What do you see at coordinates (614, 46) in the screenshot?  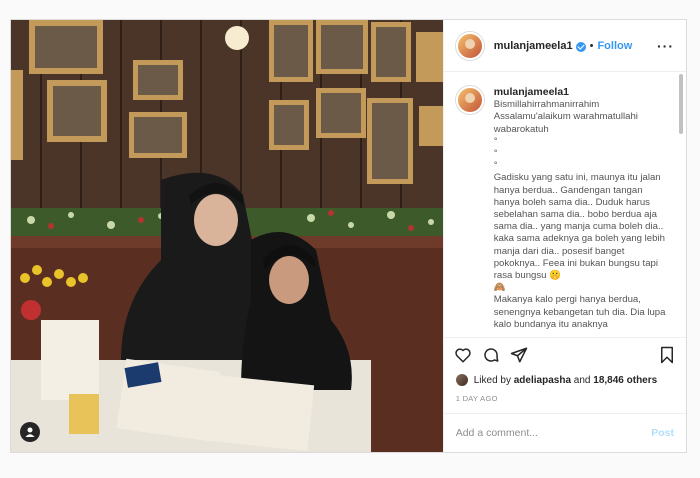 I see `follow-button: Follow` at bounding box center [614, 46].